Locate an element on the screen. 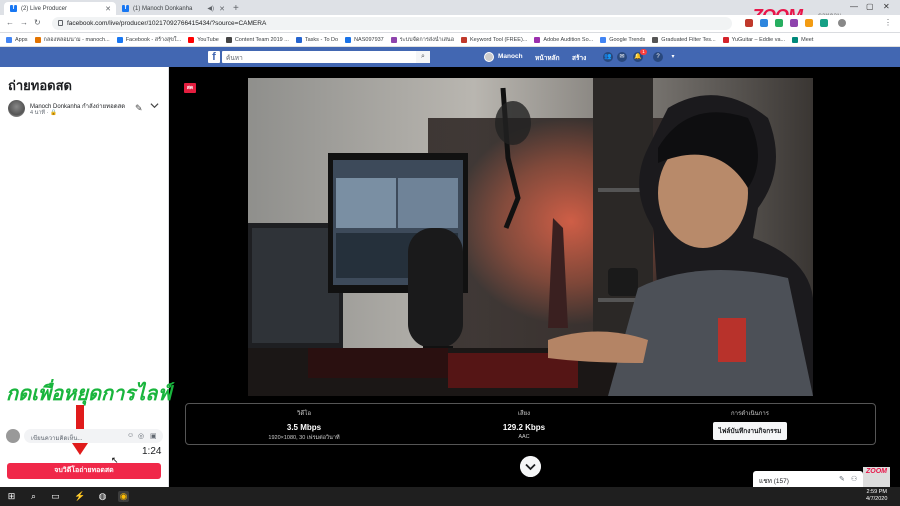  compose-icon: ✎ is located at coordinates (842, 479).